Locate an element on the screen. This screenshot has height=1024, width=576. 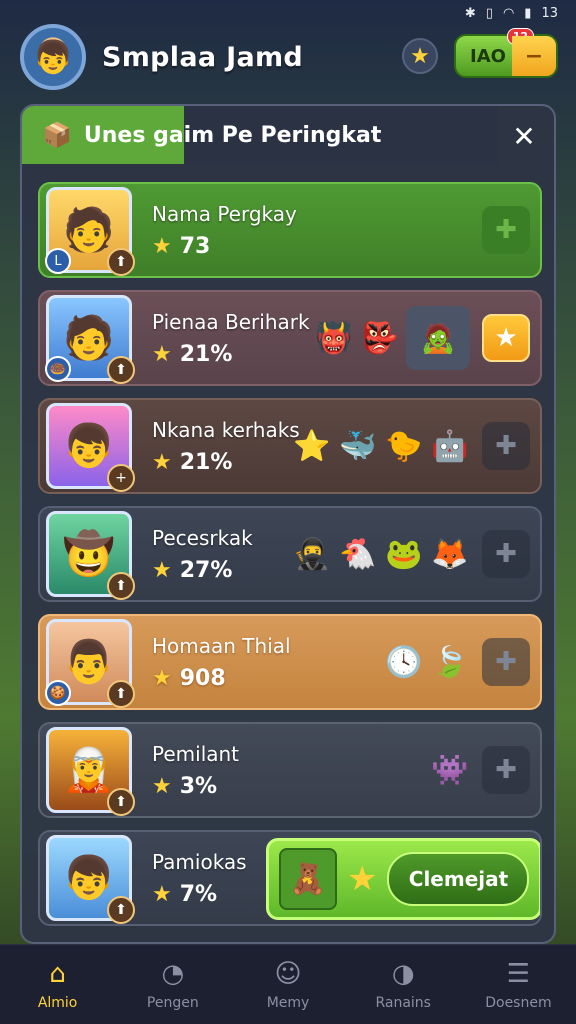
avatar: 👦 + is located at coordinates (90, 447).